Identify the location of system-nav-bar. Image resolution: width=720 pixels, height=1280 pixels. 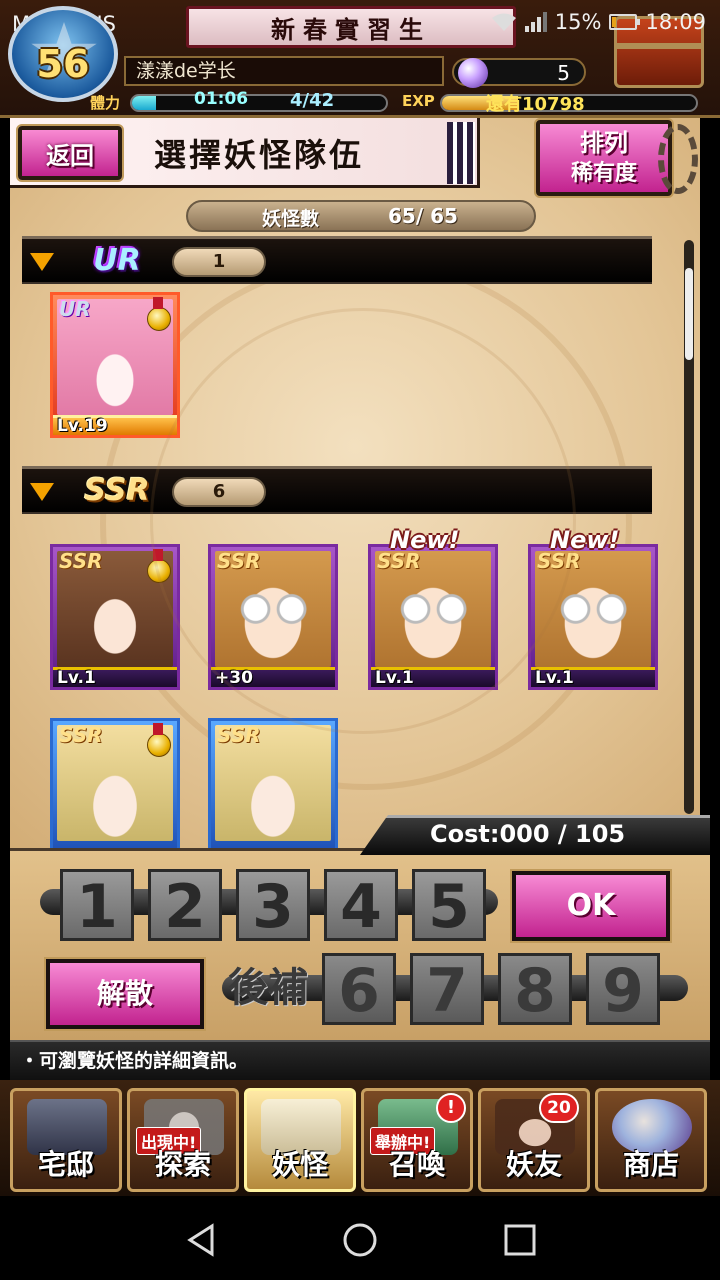
(360, 1238).